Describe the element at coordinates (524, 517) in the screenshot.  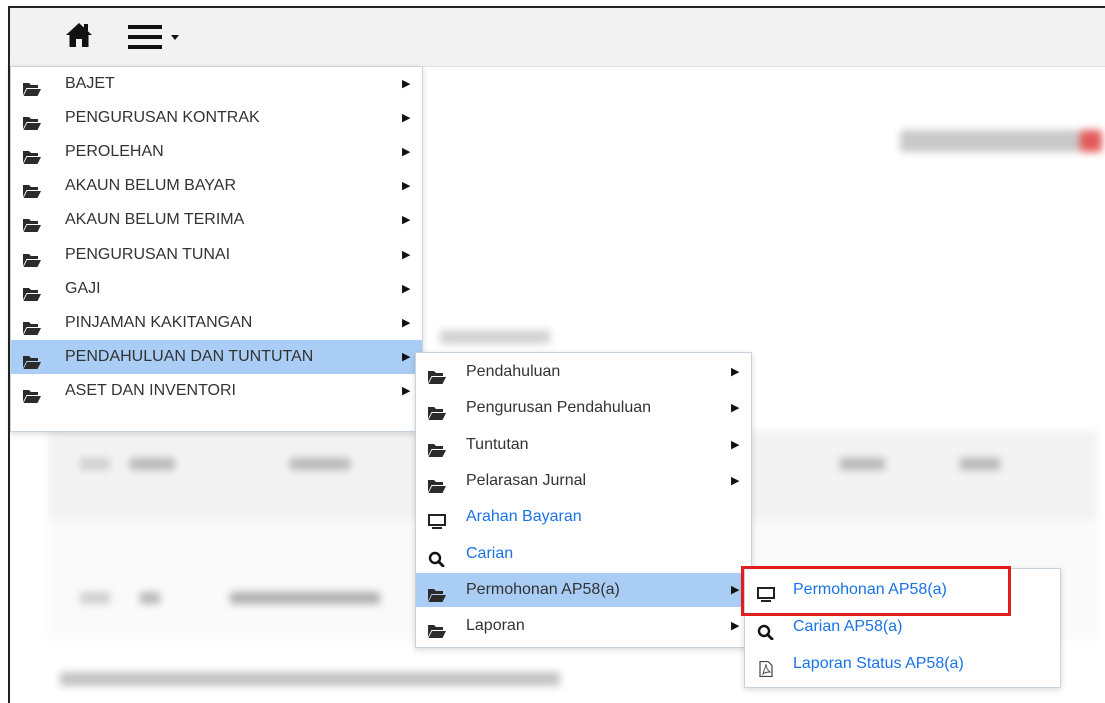
I see `submenu-item-label: Arahan Bayaran` at that location.